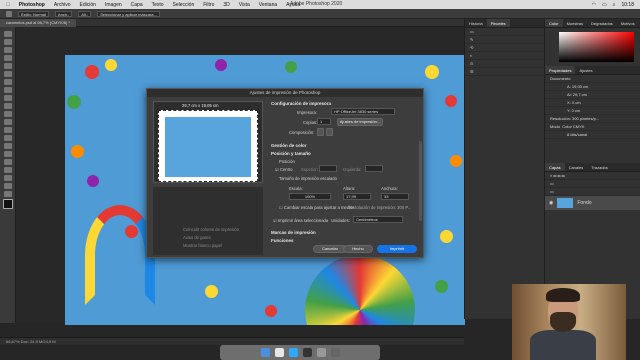  What do you see at coordinates (158, 5) in the screenshot?
I see `menu-texto: Texto` at bounding box center [158, 5].